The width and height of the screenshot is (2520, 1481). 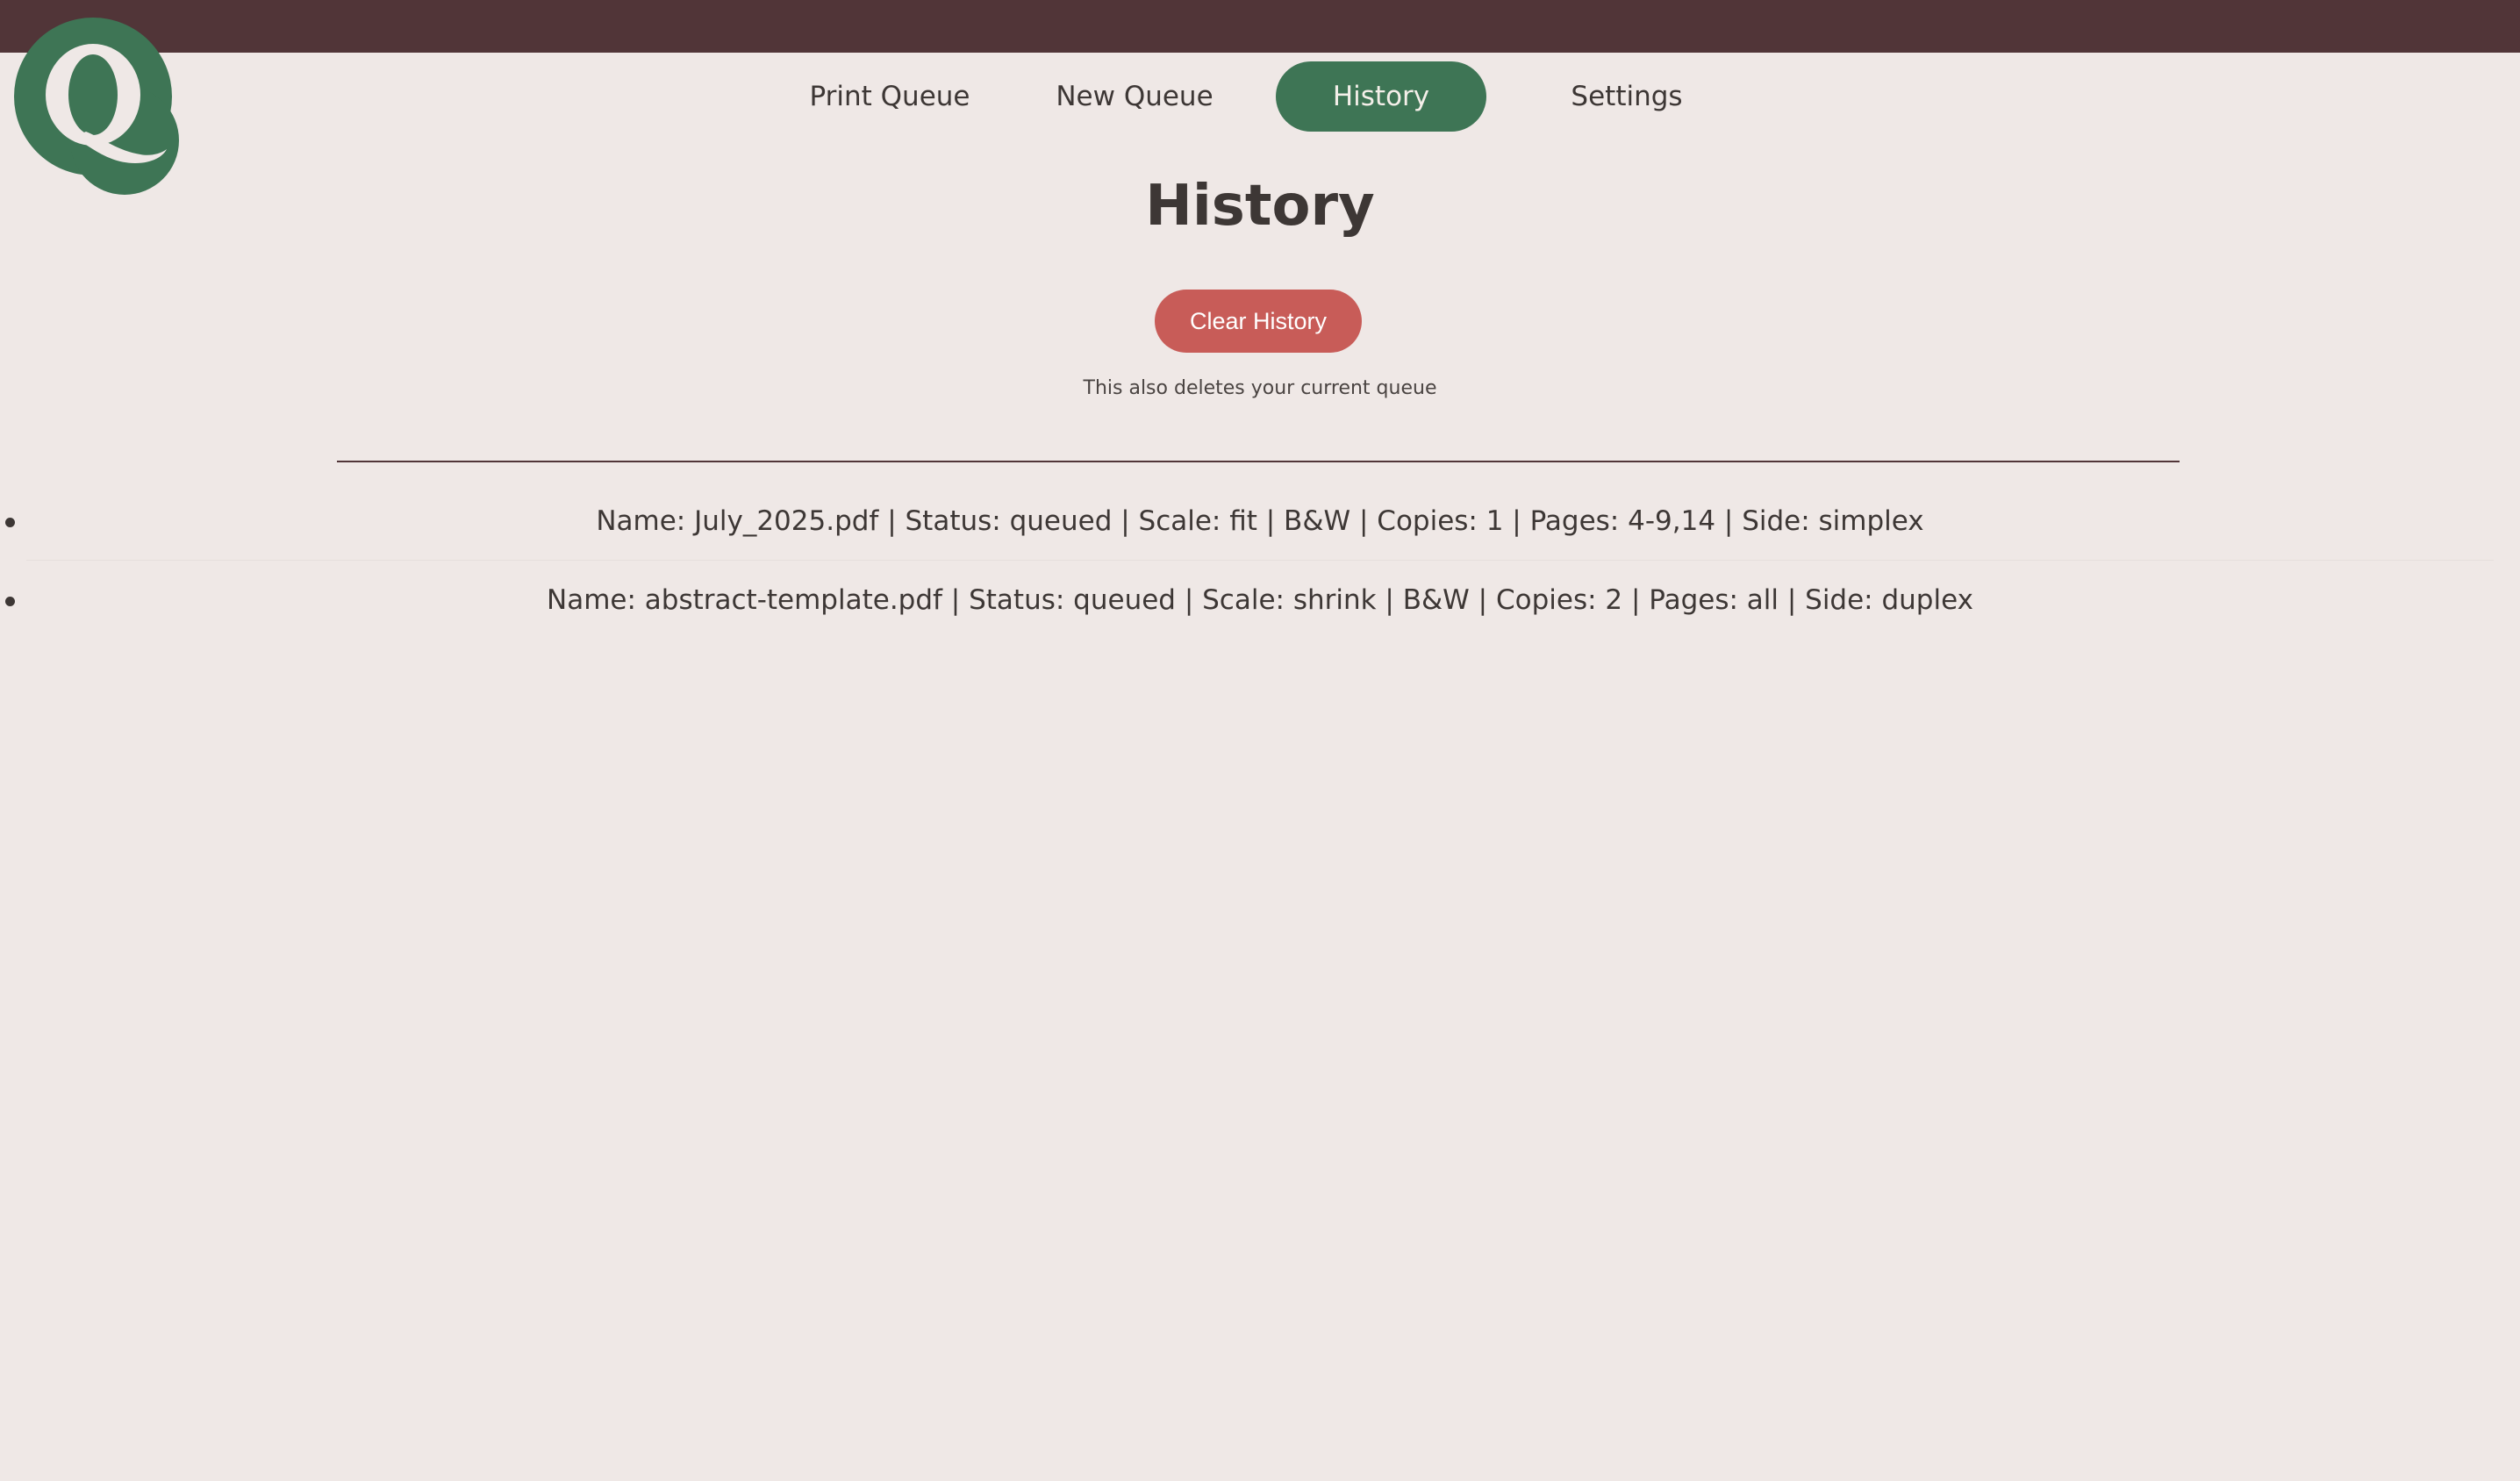 I want to click on nav-settings: Settings, so click(x=1626, y=96).